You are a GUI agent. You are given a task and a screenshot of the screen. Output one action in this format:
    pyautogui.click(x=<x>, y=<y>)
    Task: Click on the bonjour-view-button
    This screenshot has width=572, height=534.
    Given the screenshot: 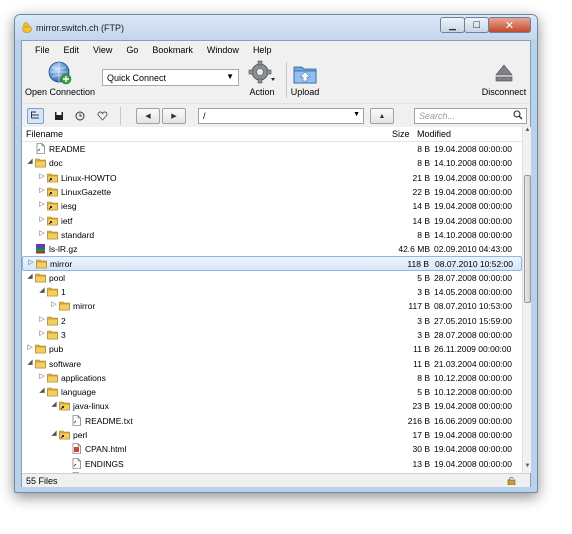 What is the action you would take?
    pyautogui.click(x=102, y=116)
    